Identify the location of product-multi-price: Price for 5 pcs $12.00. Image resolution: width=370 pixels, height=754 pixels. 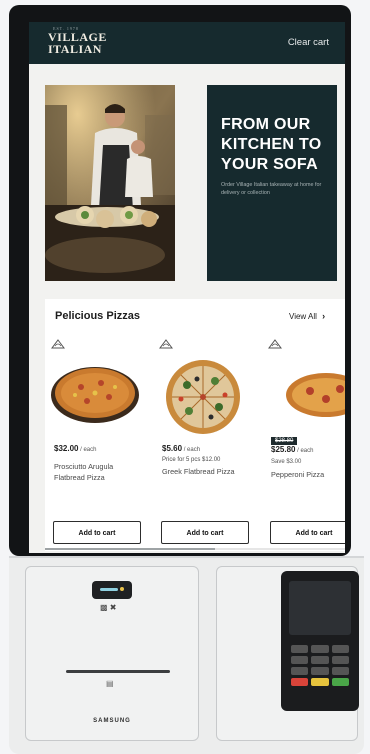
(191, 460).